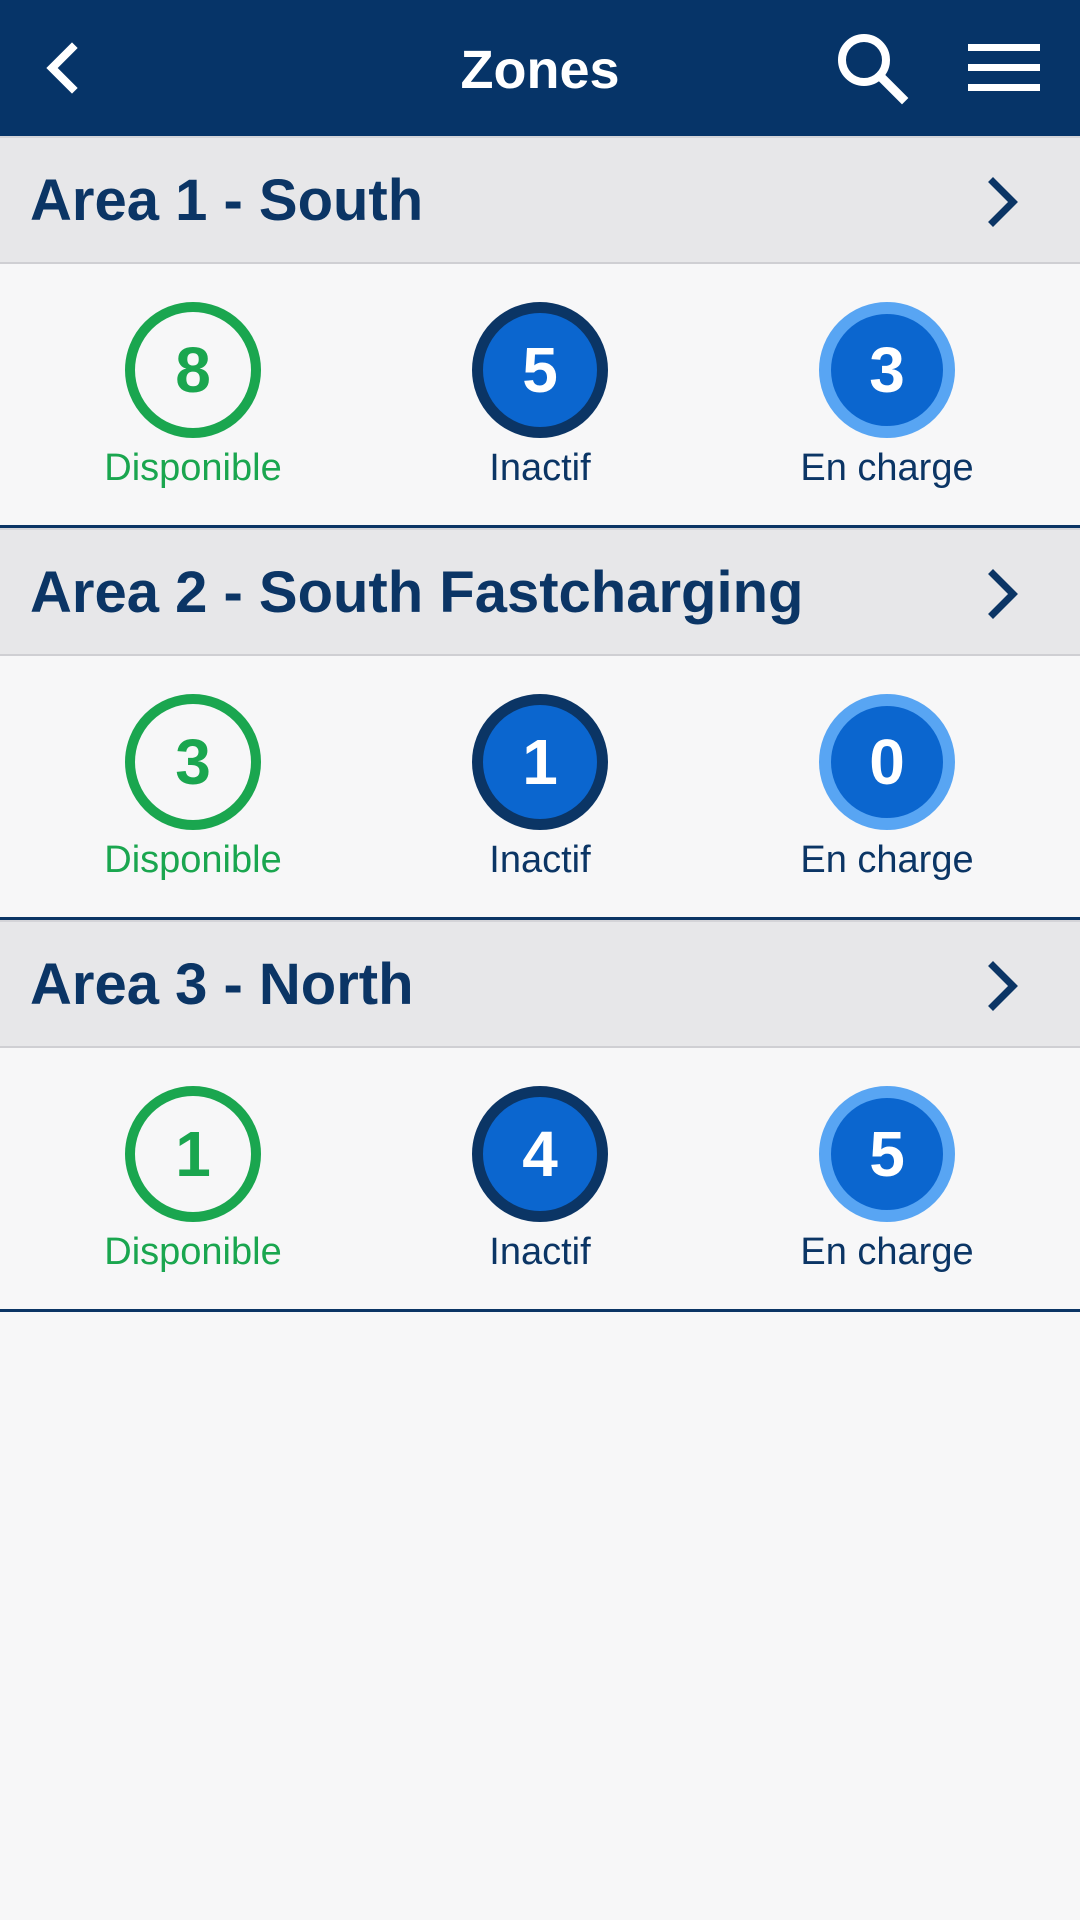  I want to click on available-stat: 8 Disponible, so click(193, 397).